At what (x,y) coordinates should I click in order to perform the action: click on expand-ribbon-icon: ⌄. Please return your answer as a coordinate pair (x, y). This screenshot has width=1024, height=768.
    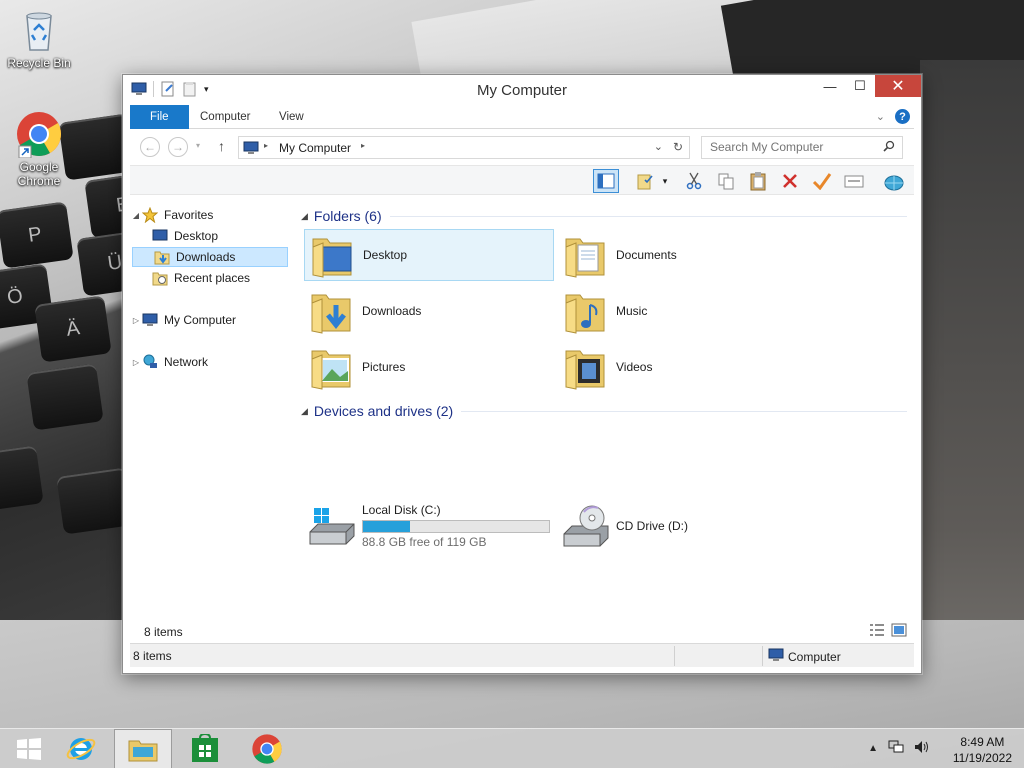
    Looking at the image, I should click on (880, 116).